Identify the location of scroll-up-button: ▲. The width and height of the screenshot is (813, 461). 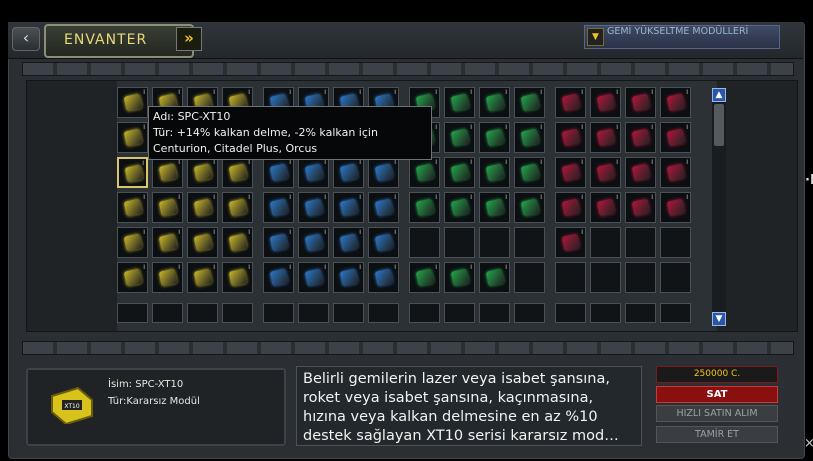
(719, 95).